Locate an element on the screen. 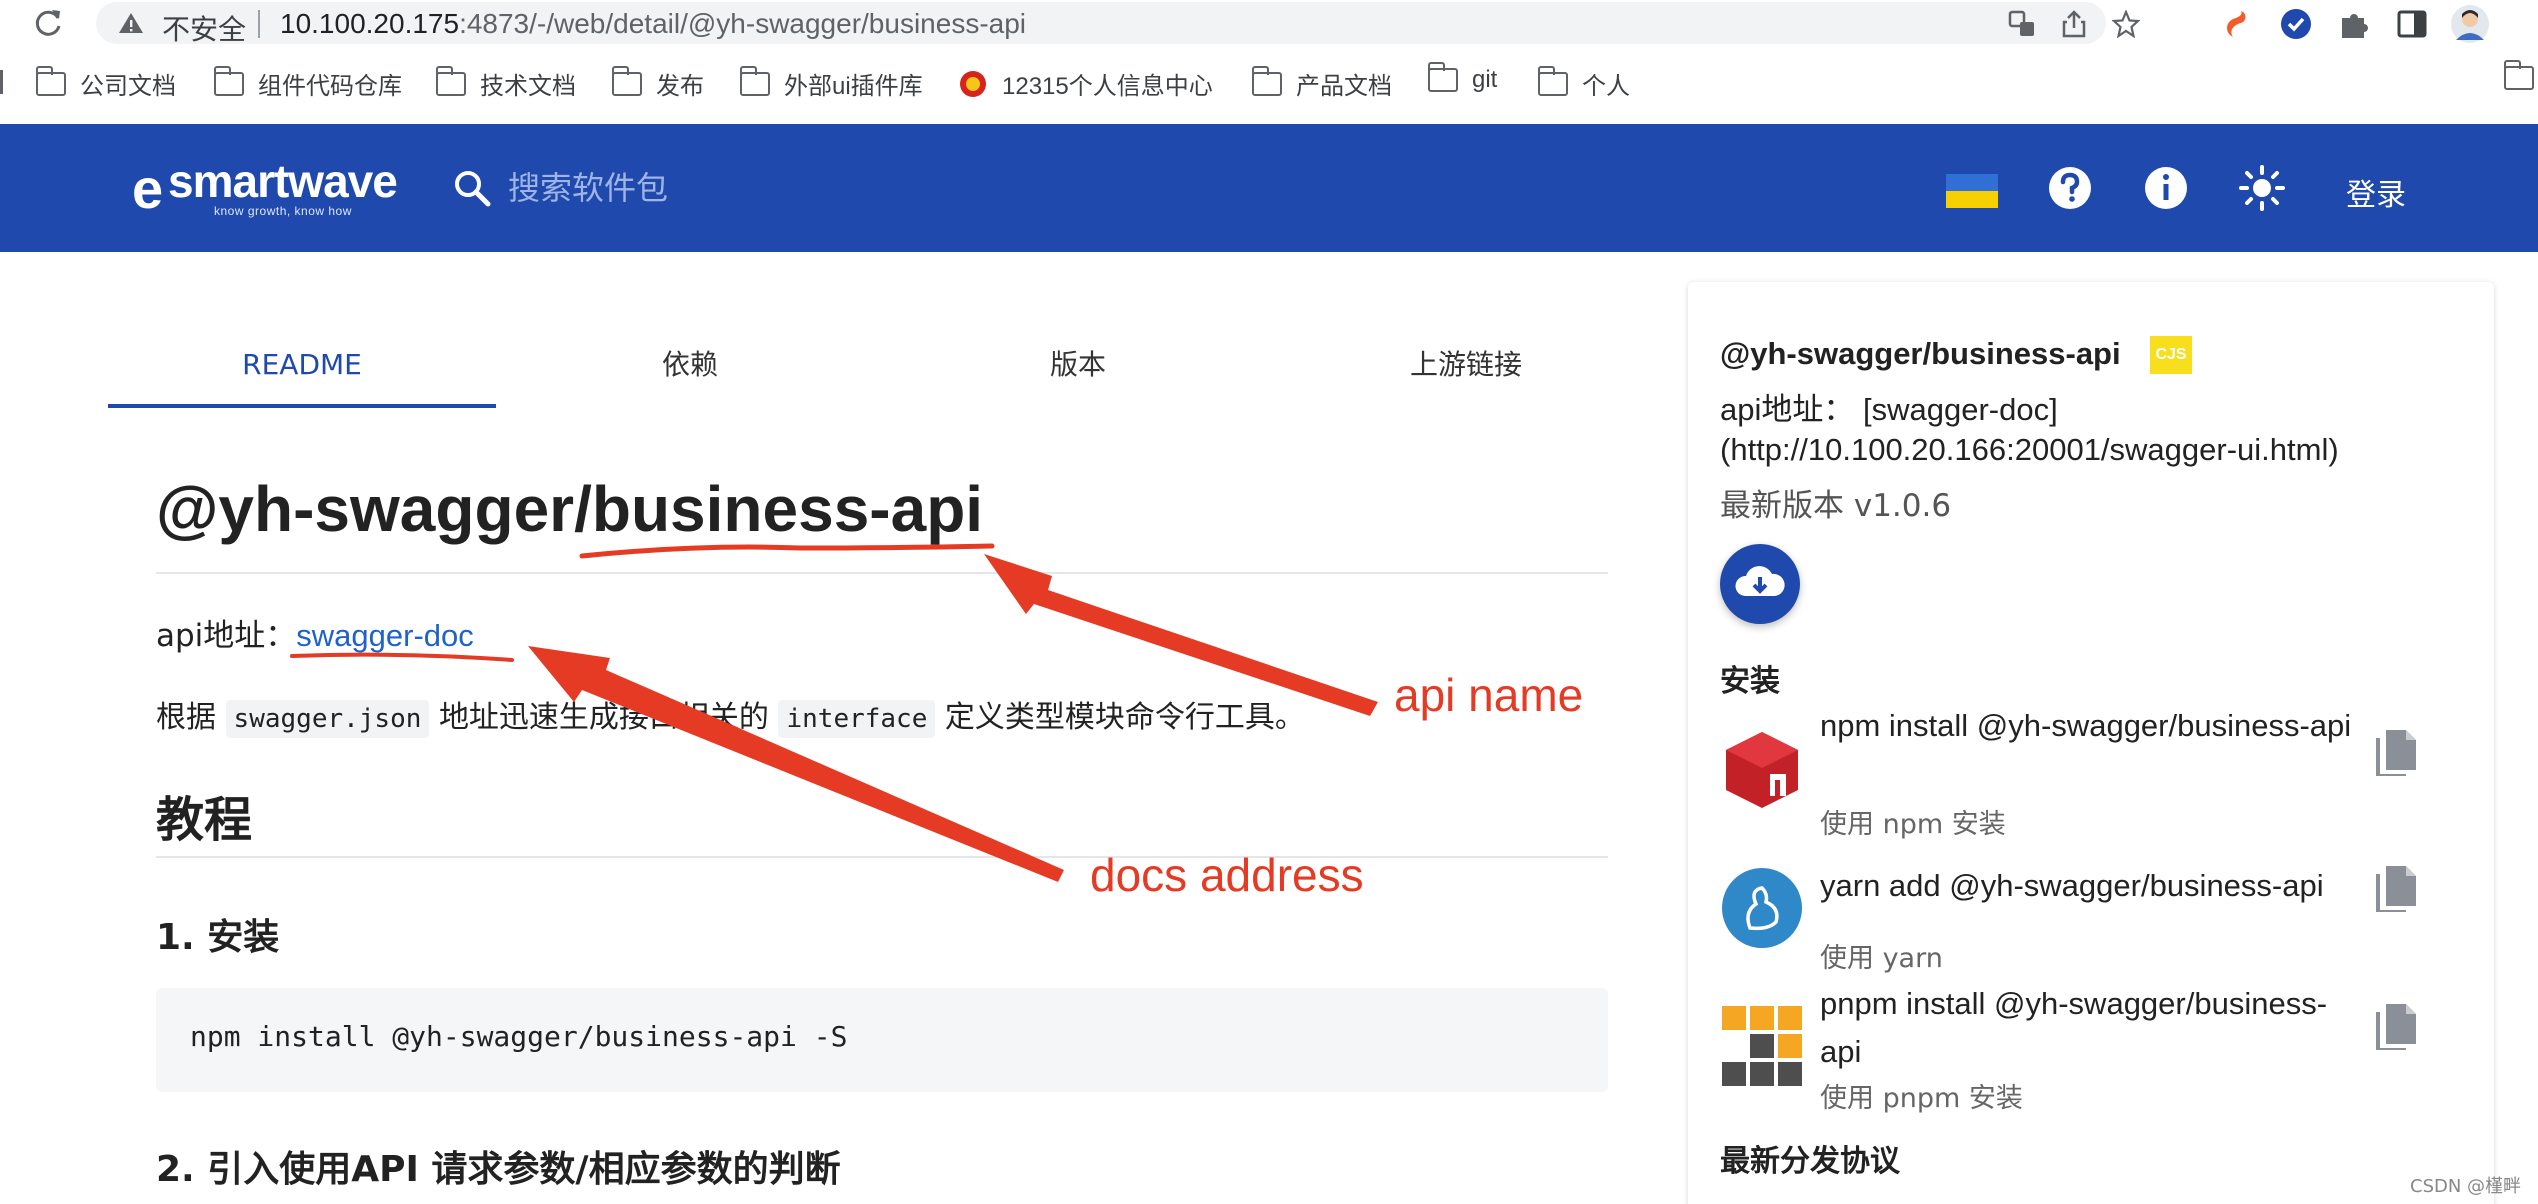  bookmark-item is located at coordinates (2518, 75).